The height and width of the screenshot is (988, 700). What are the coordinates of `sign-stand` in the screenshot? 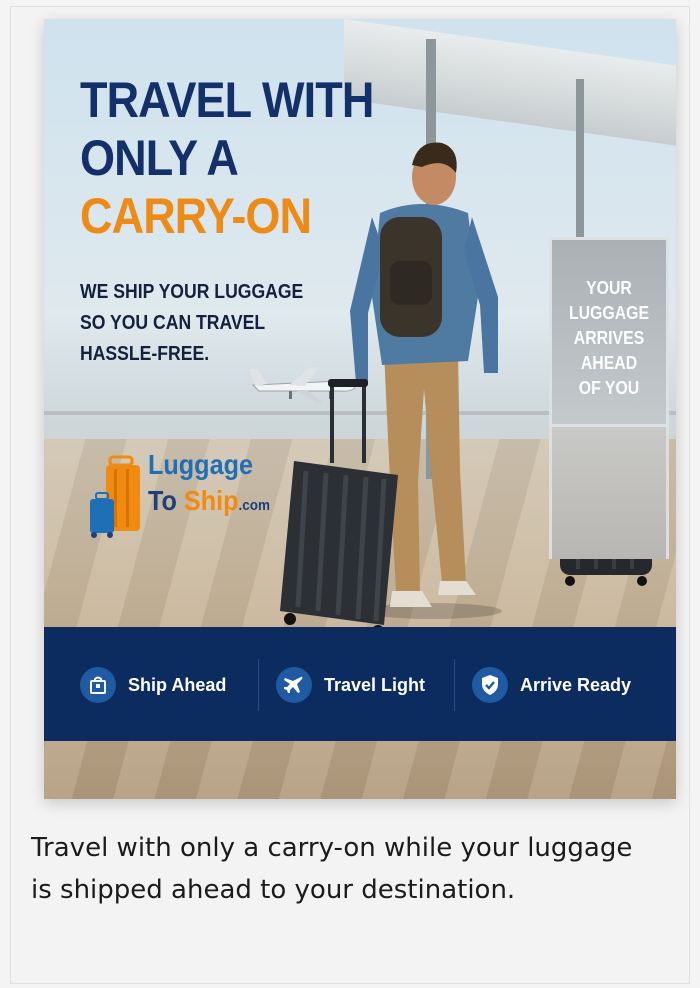 It's located at (609, 491).